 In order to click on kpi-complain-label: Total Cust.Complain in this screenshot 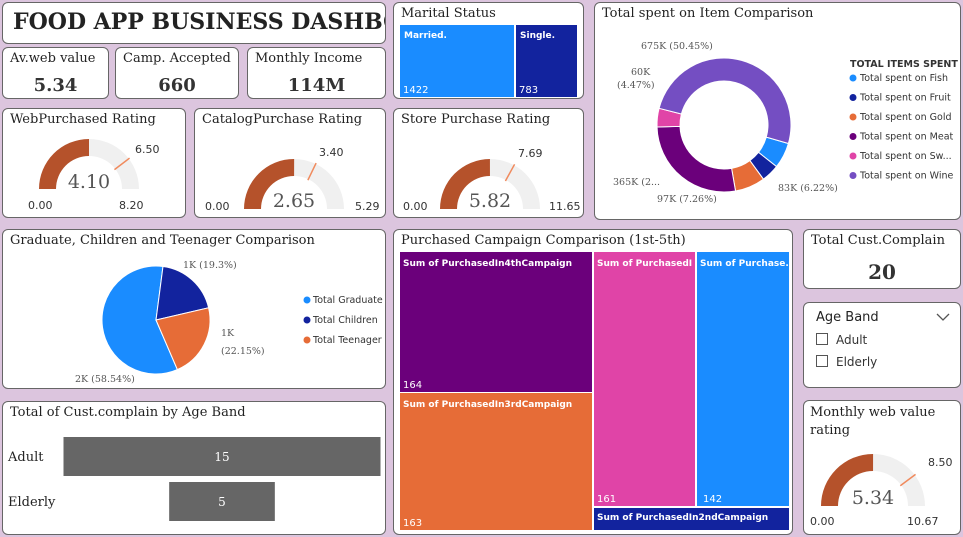, I will do `click(878, 240)`.